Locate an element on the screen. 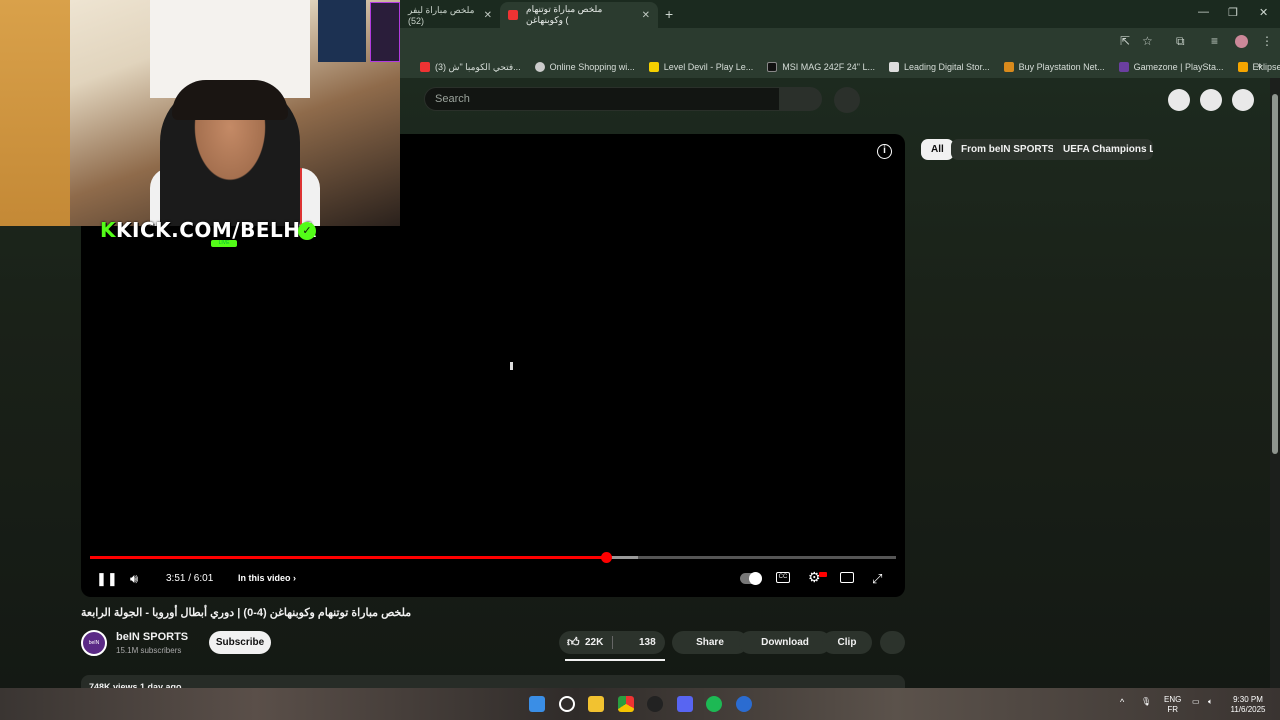 The width and height of the screenshot is (1280, 720). chrome-icon is located at coordinates (626, 704).